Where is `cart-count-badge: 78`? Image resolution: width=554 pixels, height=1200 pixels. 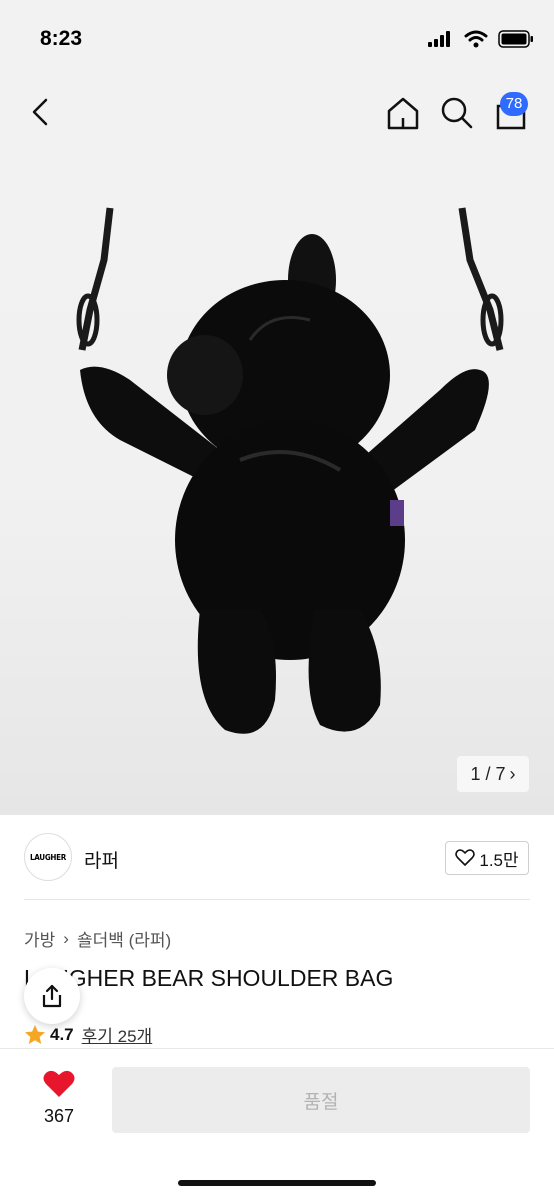 cart-count-badge: 78 is located at coordinates (514, 104).